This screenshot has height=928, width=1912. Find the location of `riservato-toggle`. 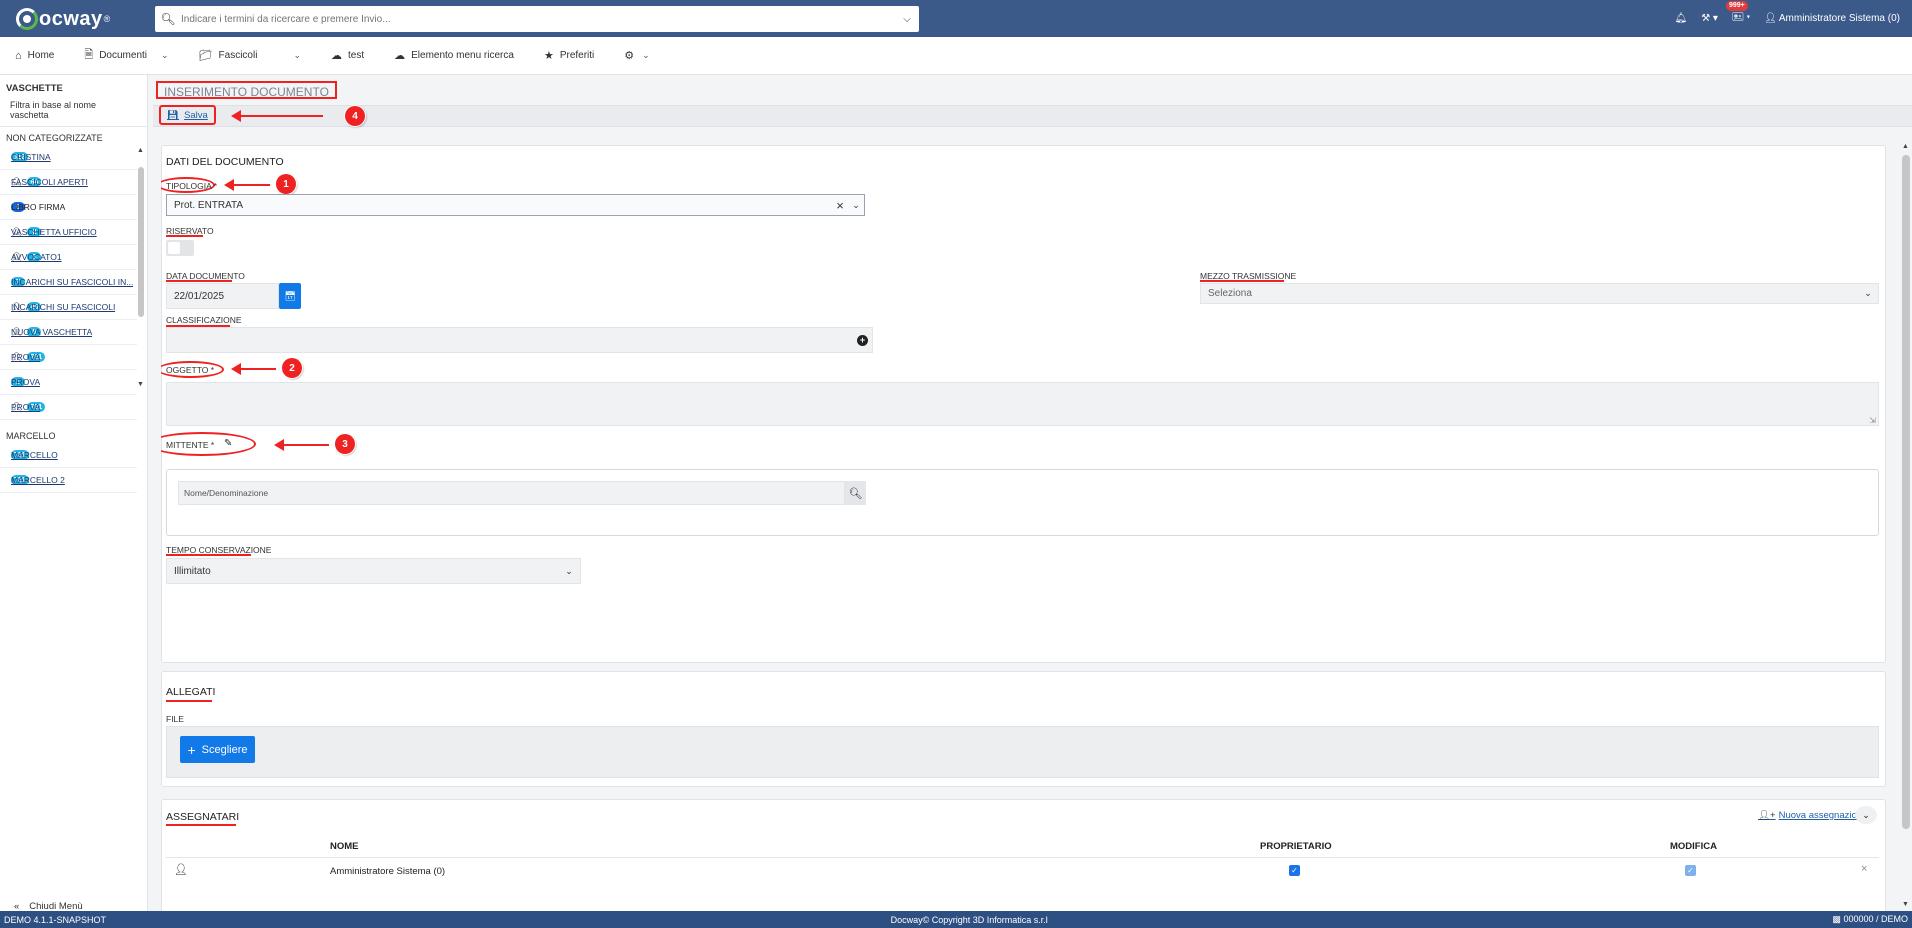

riservato-toggle is located at coordinates (180, 248).